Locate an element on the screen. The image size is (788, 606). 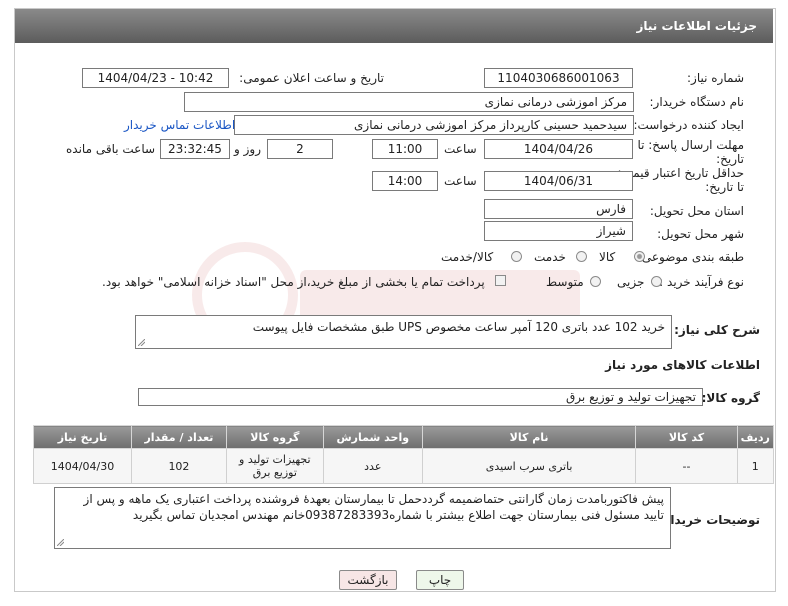
price-valid-label-2: تا تاریخ: is located at coordinates (724, 187).